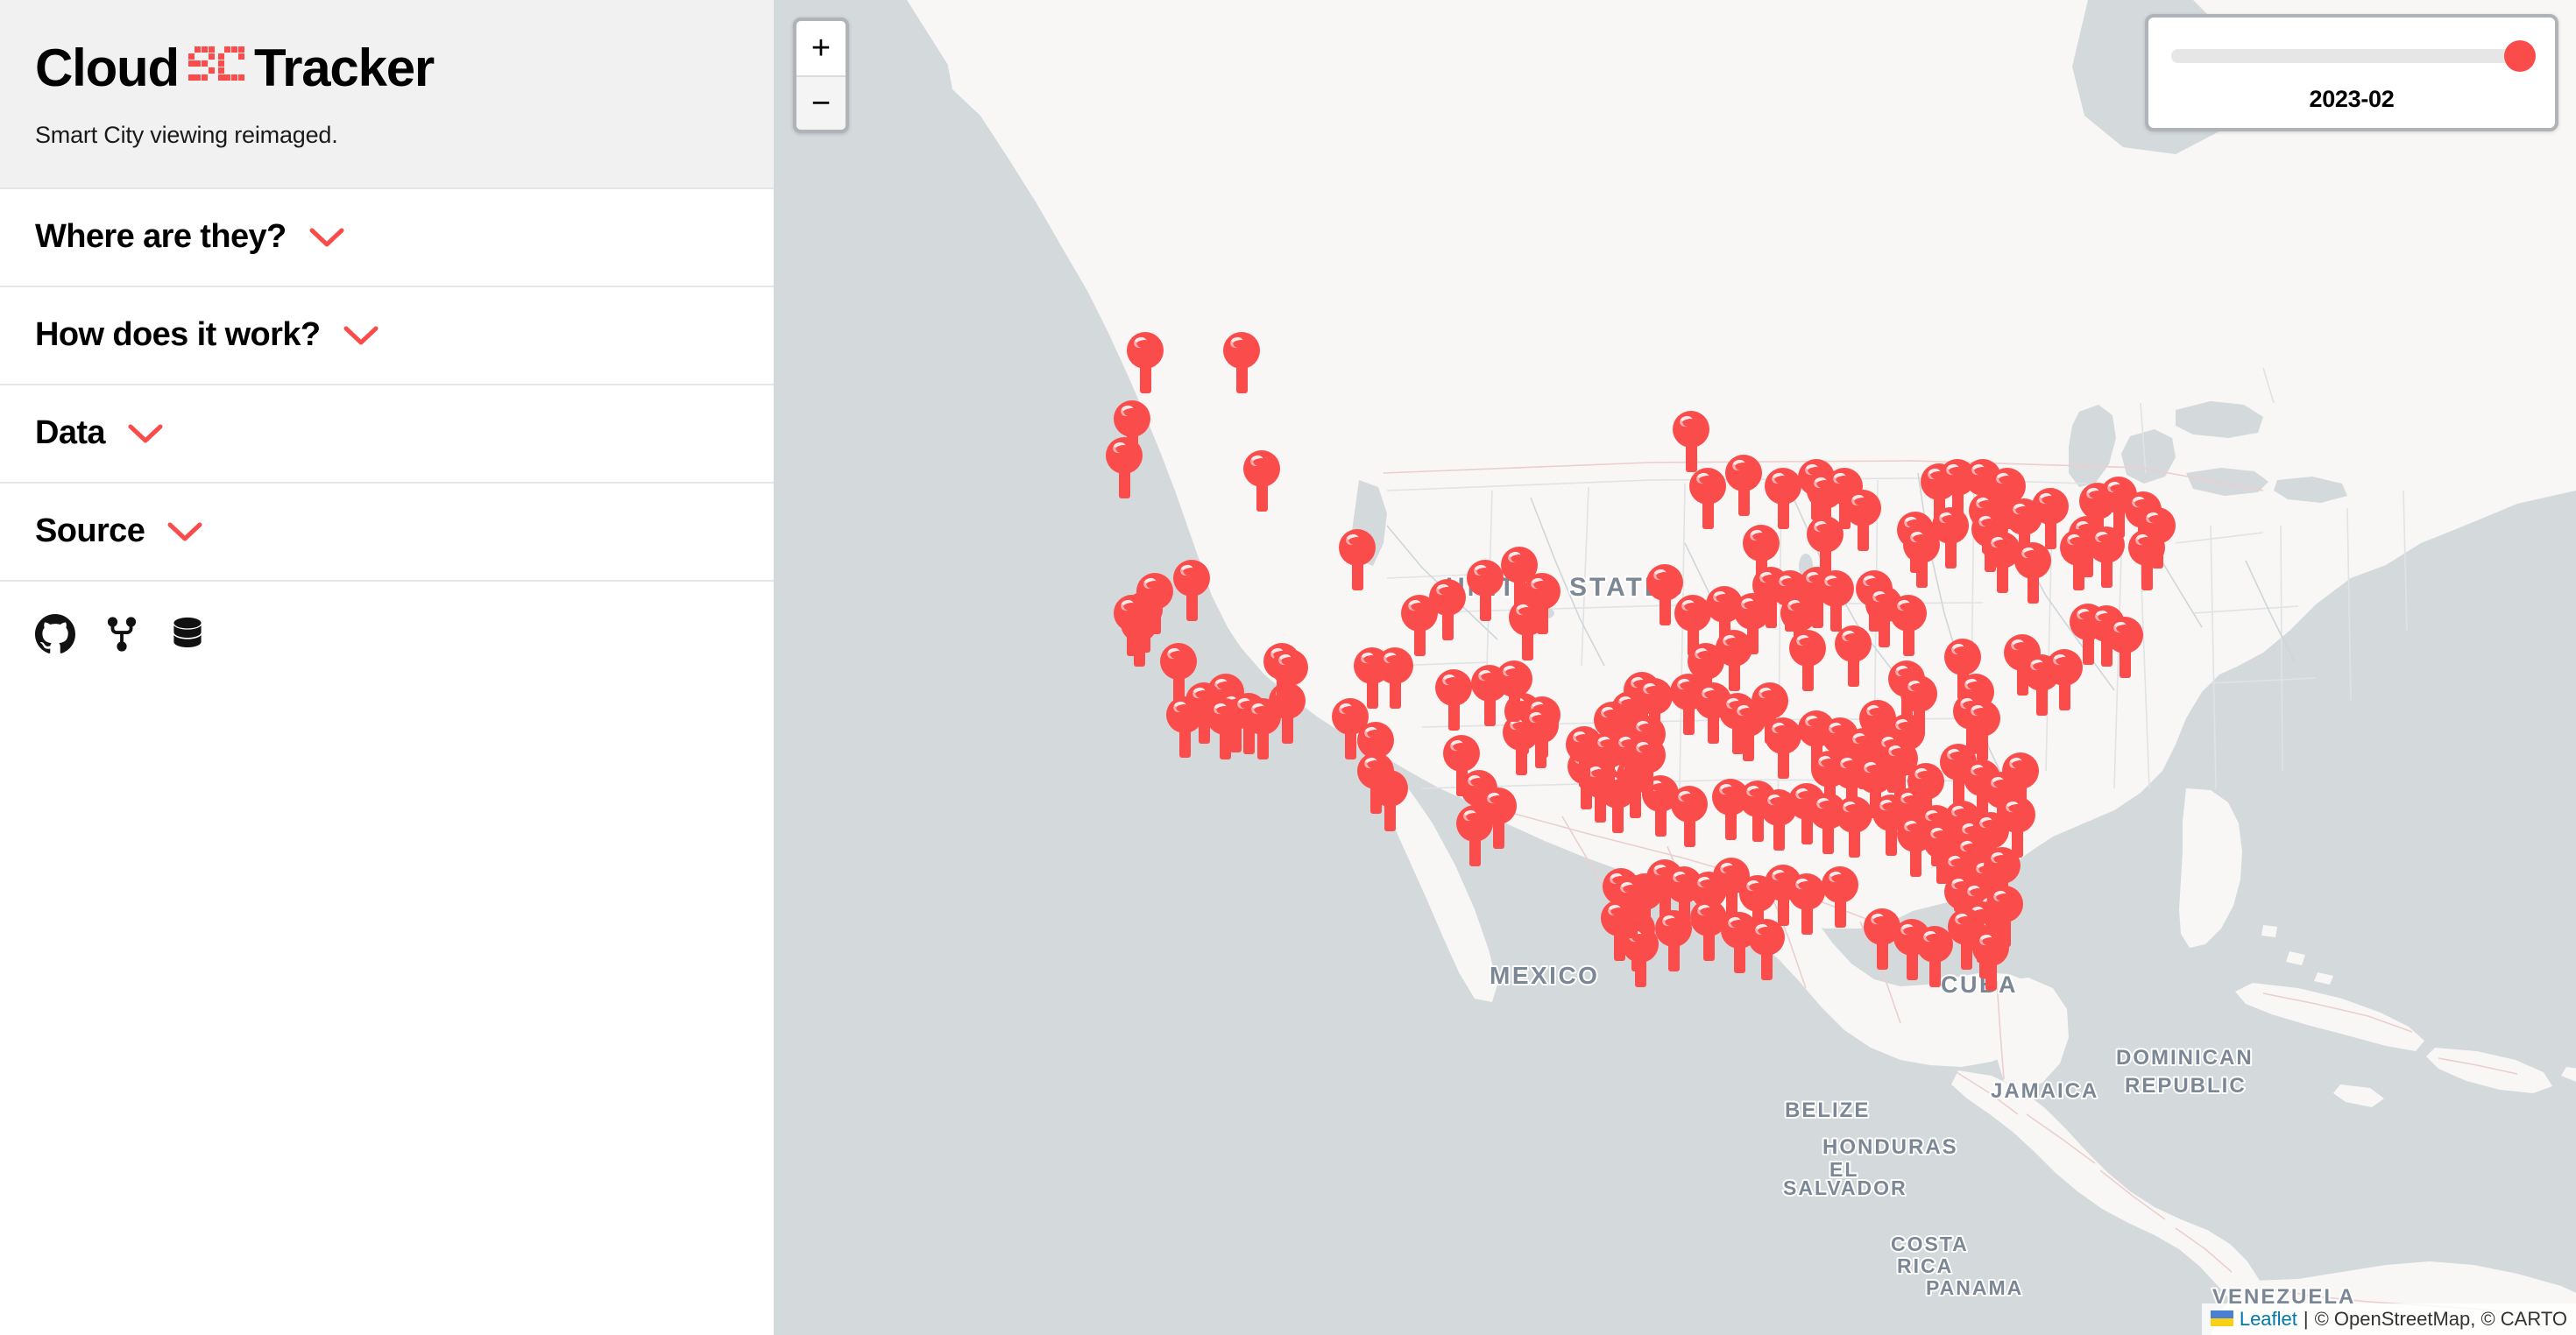 The width and height of the screenshot is (2576, 1335). I want to click on accordion-label: Data, so click(70, 433).